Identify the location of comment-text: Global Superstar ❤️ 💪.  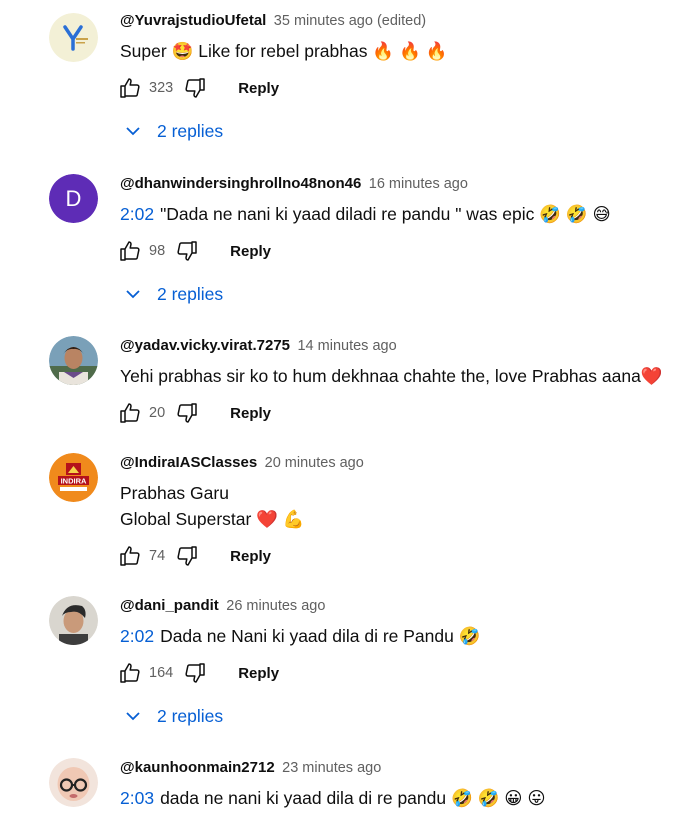
(212, 519).